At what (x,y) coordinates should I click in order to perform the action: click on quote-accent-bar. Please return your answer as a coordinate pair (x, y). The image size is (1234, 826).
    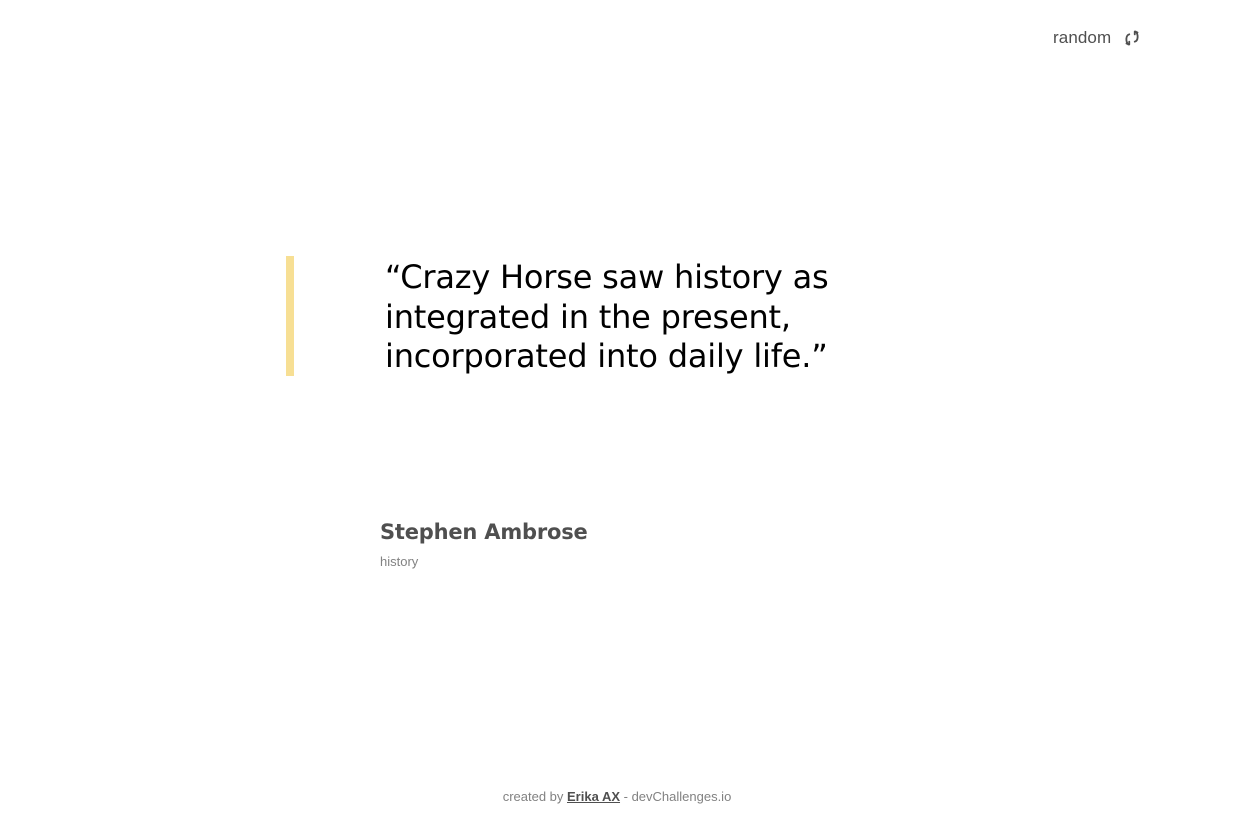
    Looking at the image, I should click on (290, 316).